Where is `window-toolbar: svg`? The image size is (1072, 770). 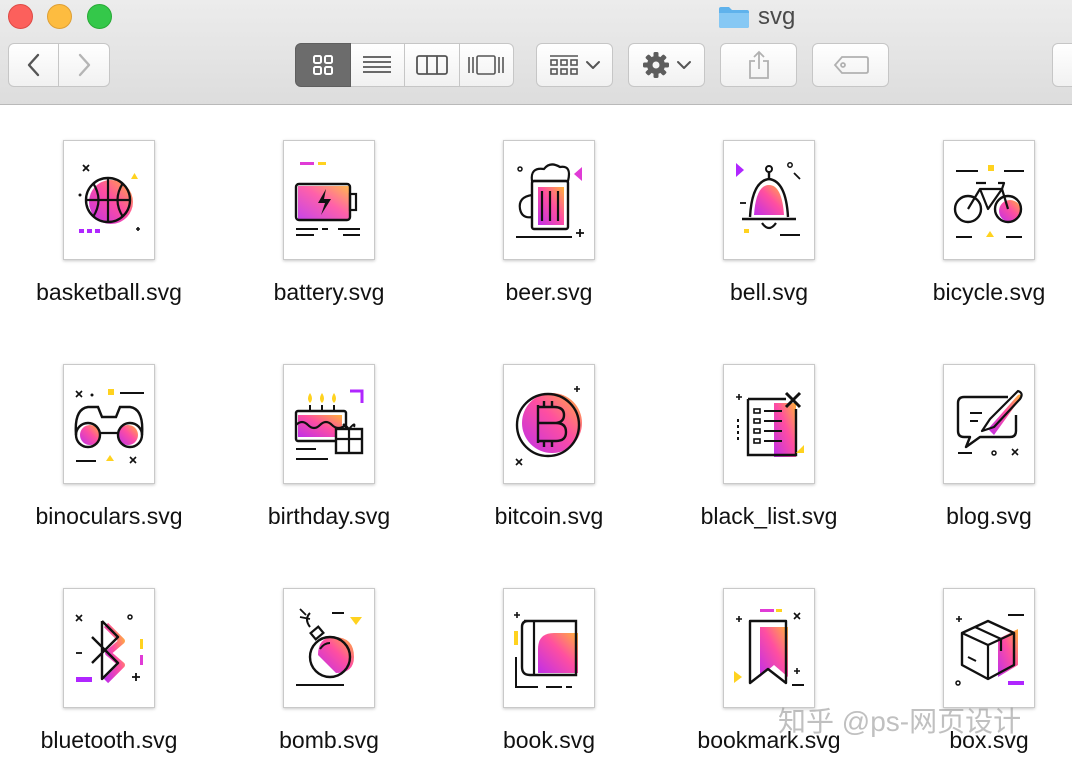 window-toolbar: svg is located at coordinates (536, 52).